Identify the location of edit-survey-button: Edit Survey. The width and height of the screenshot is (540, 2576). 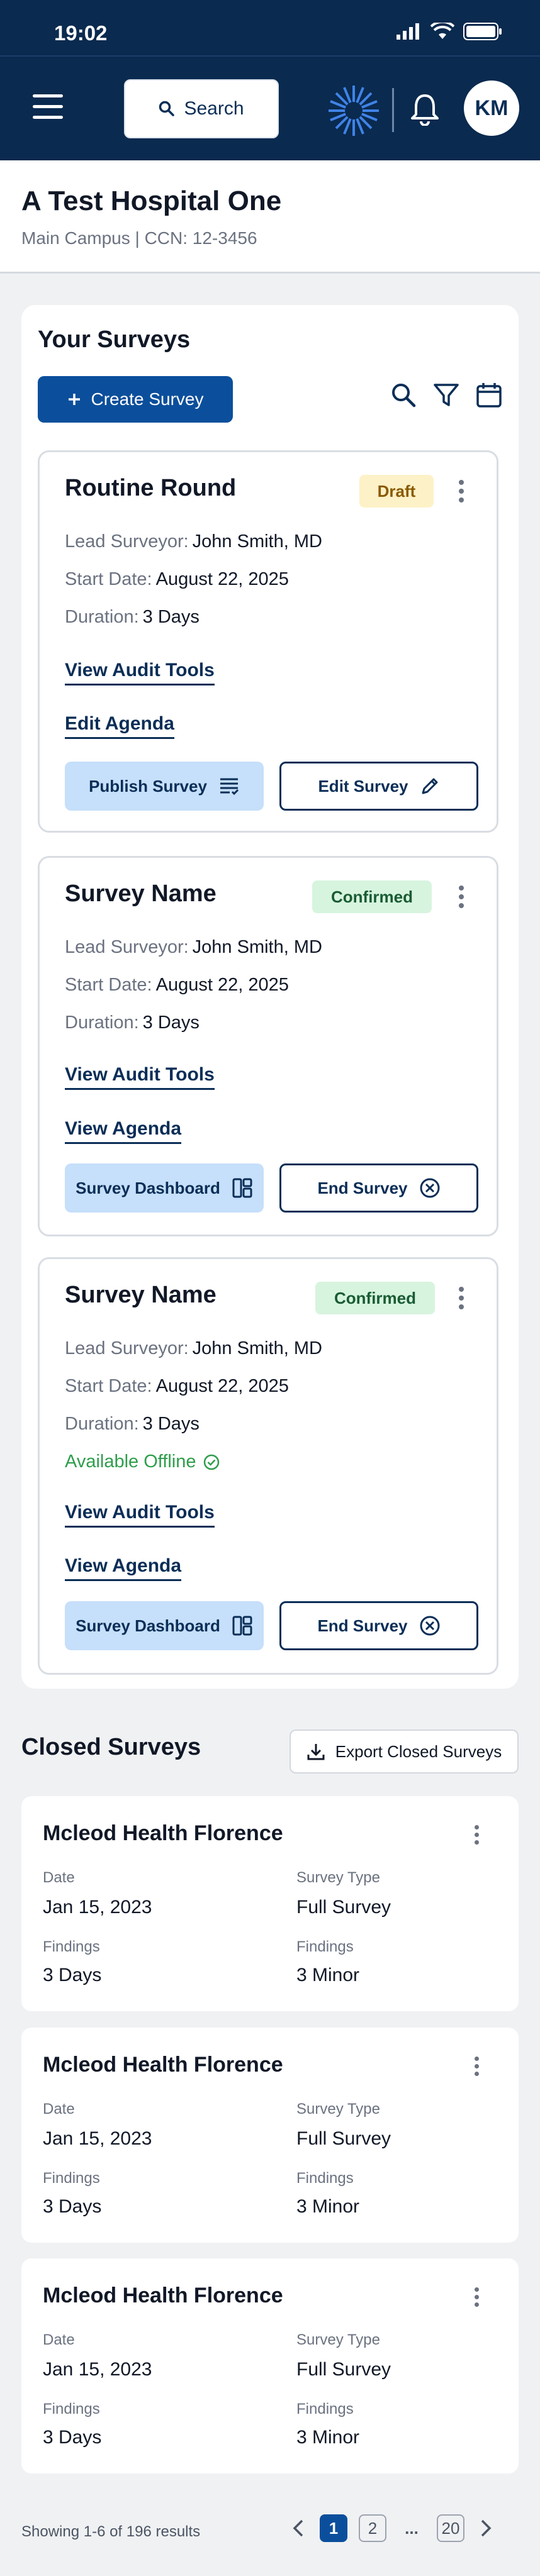
(378, 786).